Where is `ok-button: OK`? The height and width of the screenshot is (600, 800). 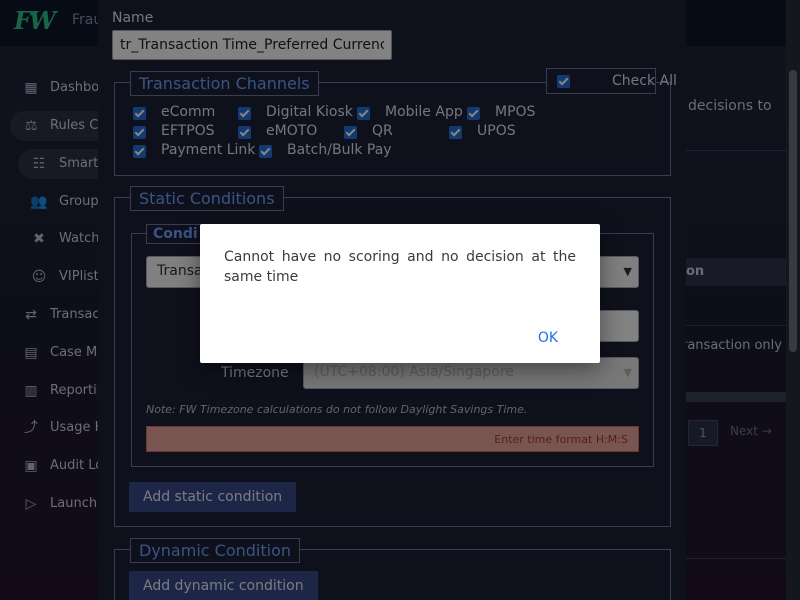
ok-button: OK is located at coordinates (548, 338).